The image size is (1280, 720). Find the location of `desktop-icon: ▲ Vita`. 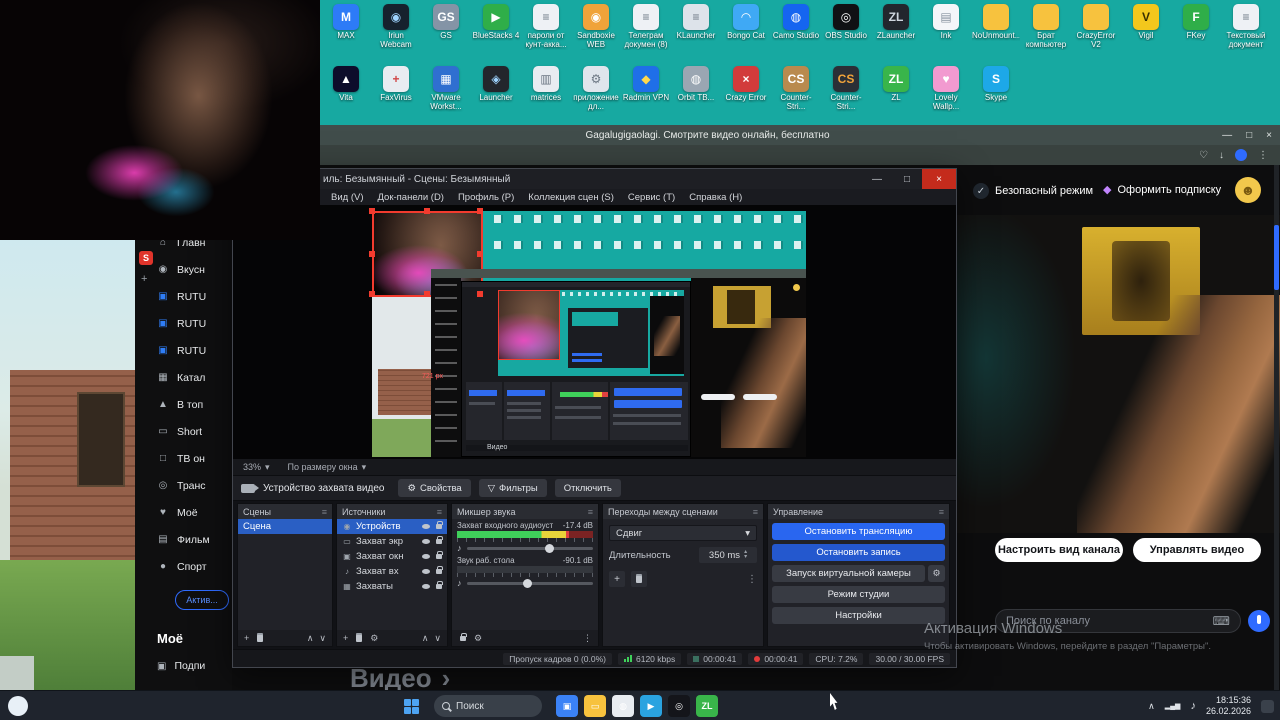

desktop-icon: ▲ Vita is located at coordinates (346, 97).